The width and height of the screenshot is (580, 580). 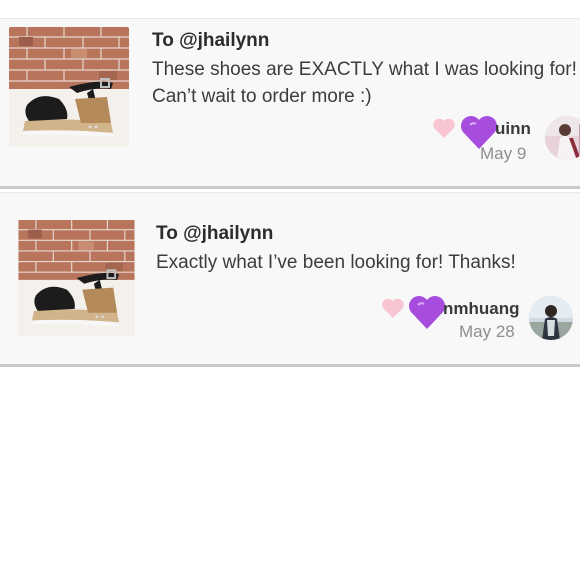 I want to click on comment-date: May 9, so click(x=503, y=153).